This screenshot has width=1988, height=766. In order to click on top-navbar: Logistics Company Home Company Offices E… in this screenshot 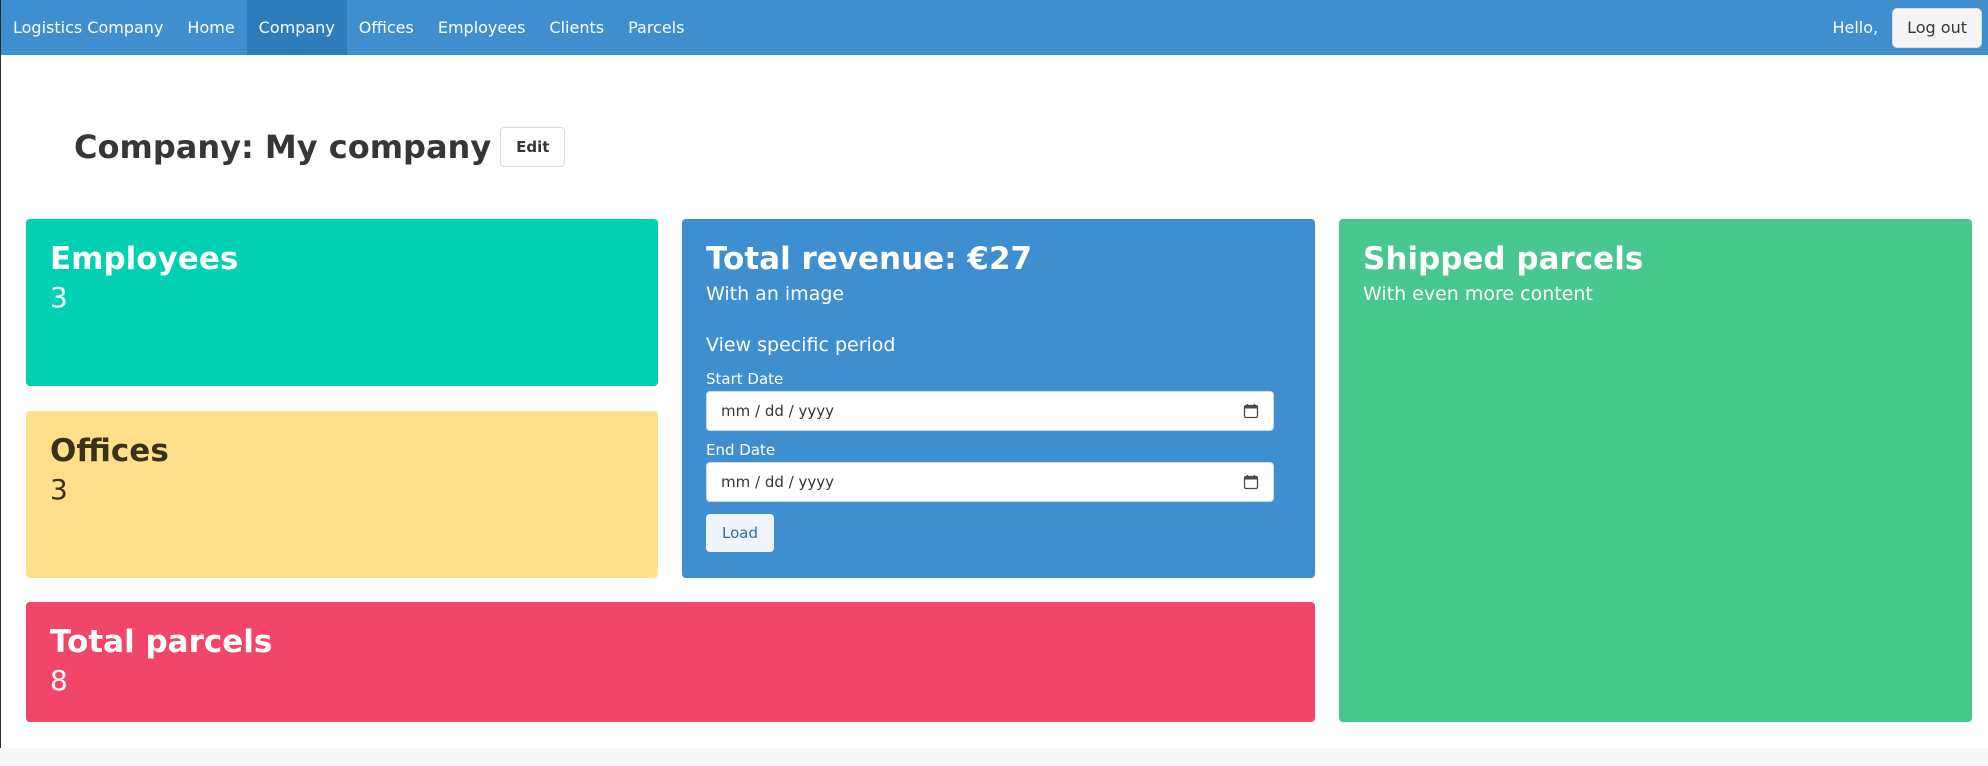, I will do `click(994, 27)`.